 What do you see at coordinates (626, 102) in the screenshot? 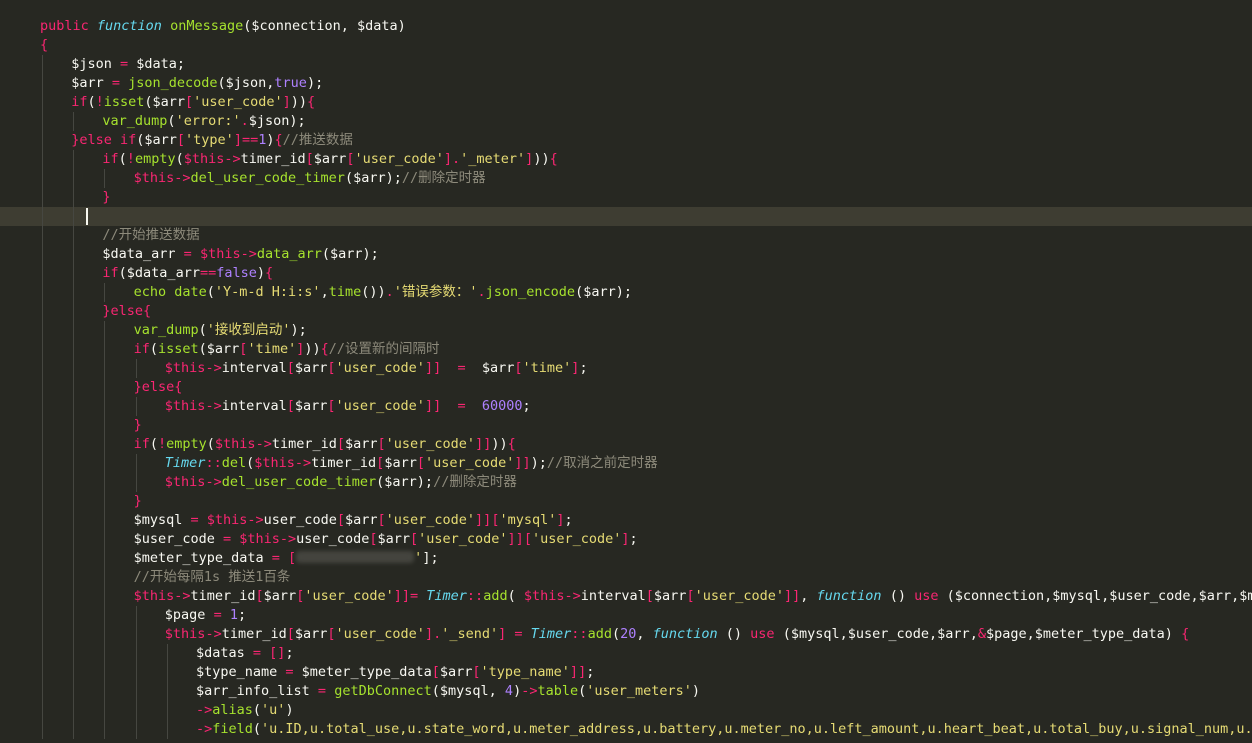
I see `code-line: if(!isset($arr['user_code'])){` at bounding box center [626, 102].